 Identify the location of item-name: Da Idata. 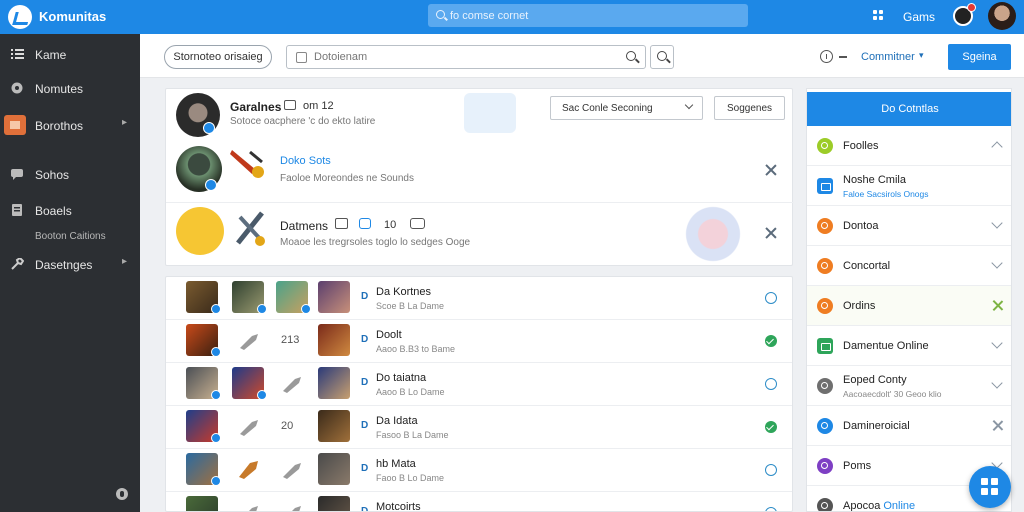
(397, 421).